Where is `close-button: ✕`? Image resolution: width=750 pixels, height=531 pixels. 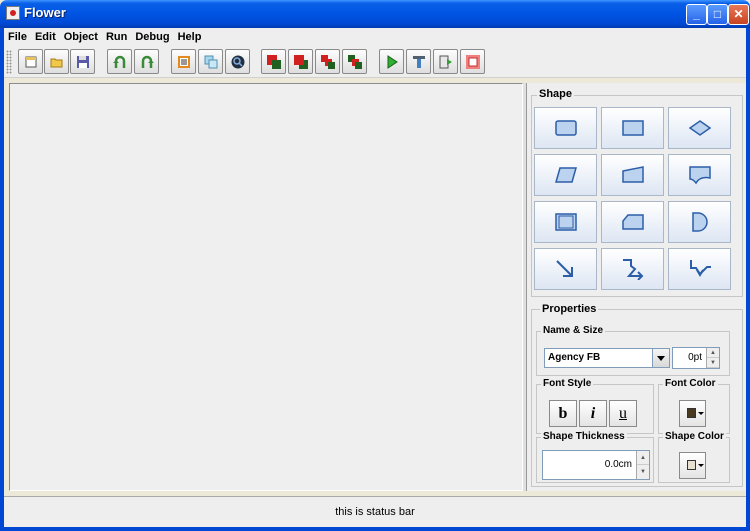 close-button: ✕ is located at coordinates (738, 14).